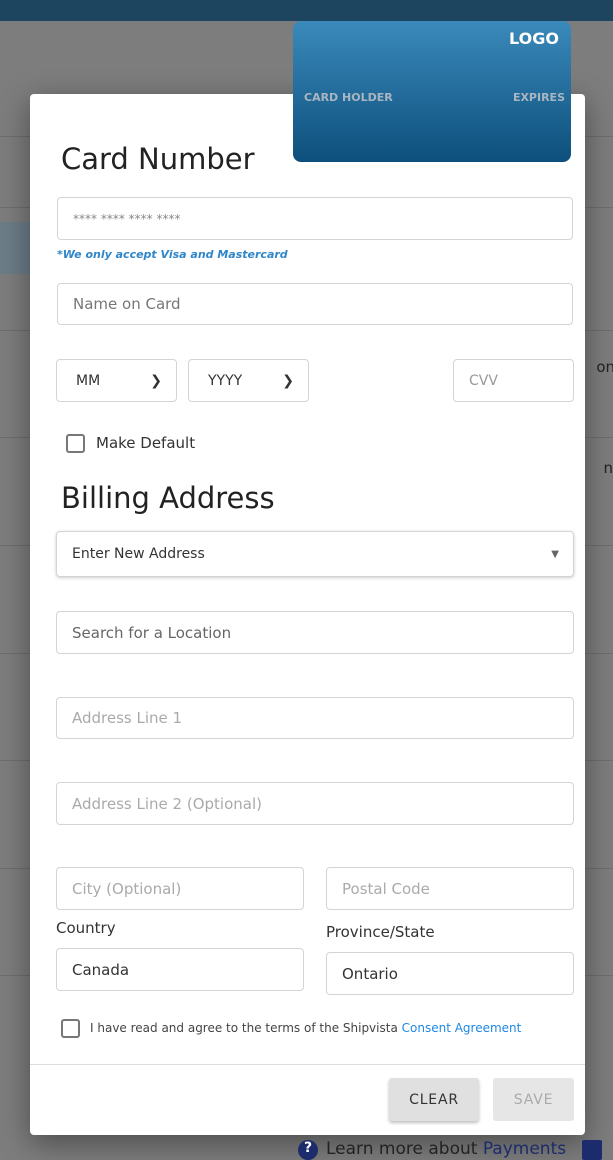  I want to click on name-on-card-input: Name on Card, so click(315, 304).